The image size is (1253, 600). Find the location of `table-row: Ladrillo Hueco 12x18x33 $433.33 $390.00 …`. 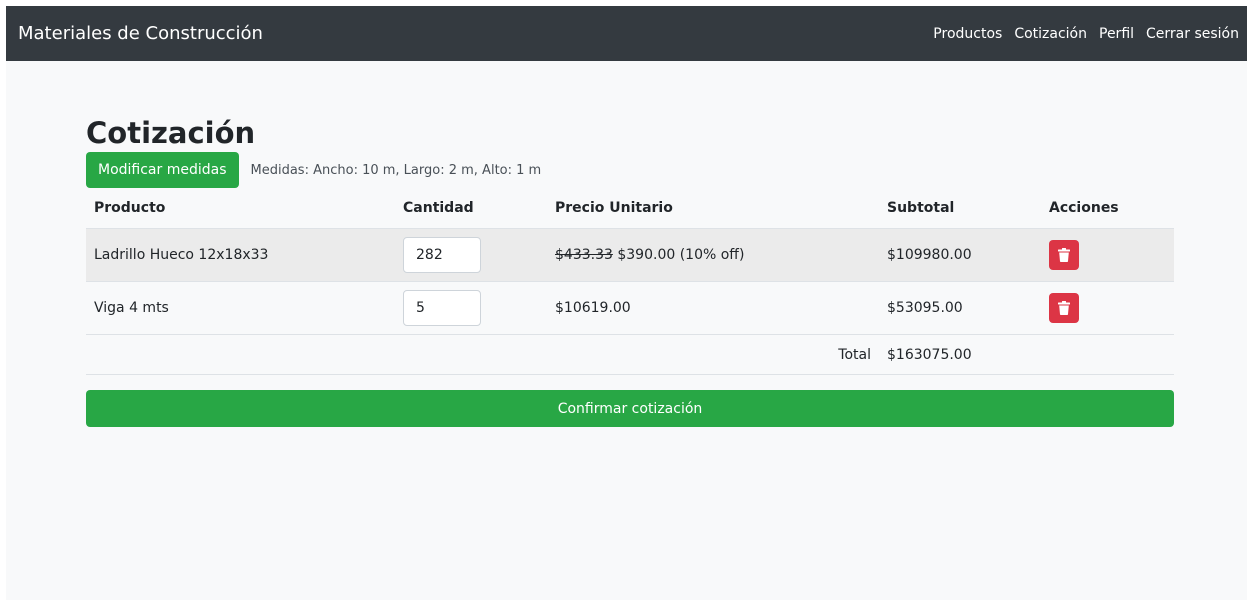

table-row: Ladrillo Hueco 12x18x33 $433.33 $390.00 … is located at coordinates (630, 255).